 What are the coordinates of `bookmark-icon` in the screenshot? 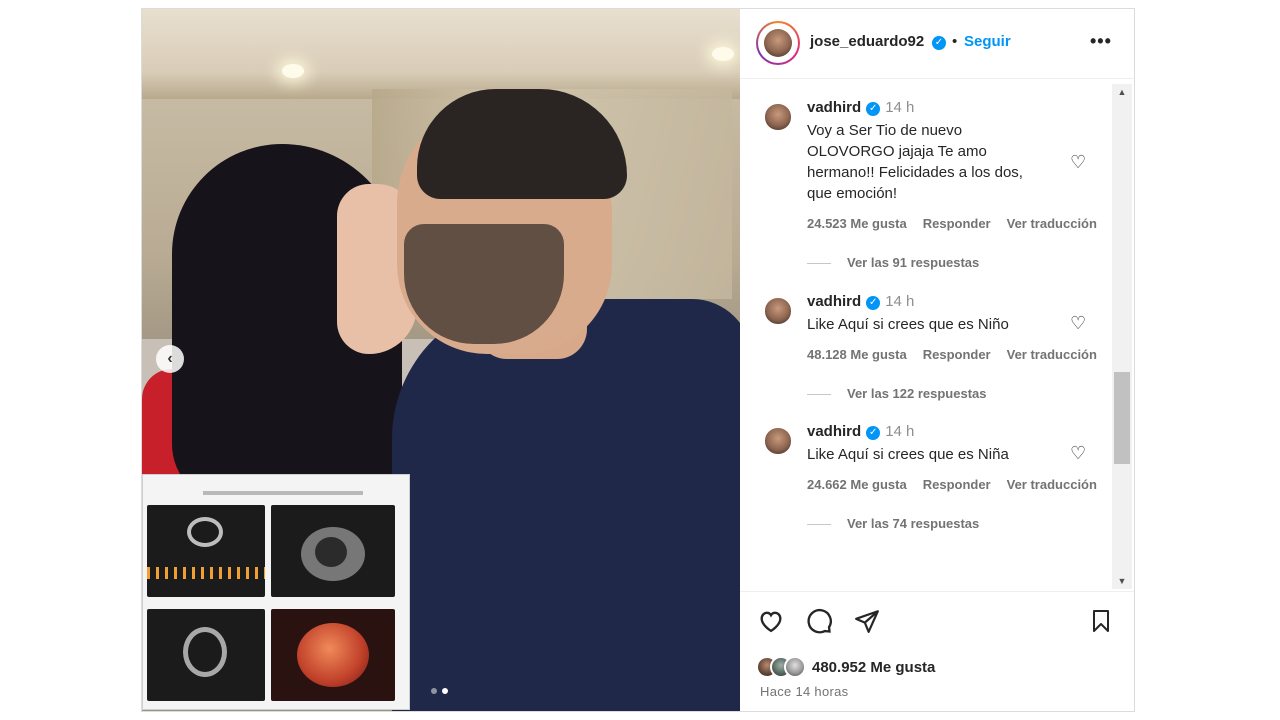 It's located at (1101, 621).